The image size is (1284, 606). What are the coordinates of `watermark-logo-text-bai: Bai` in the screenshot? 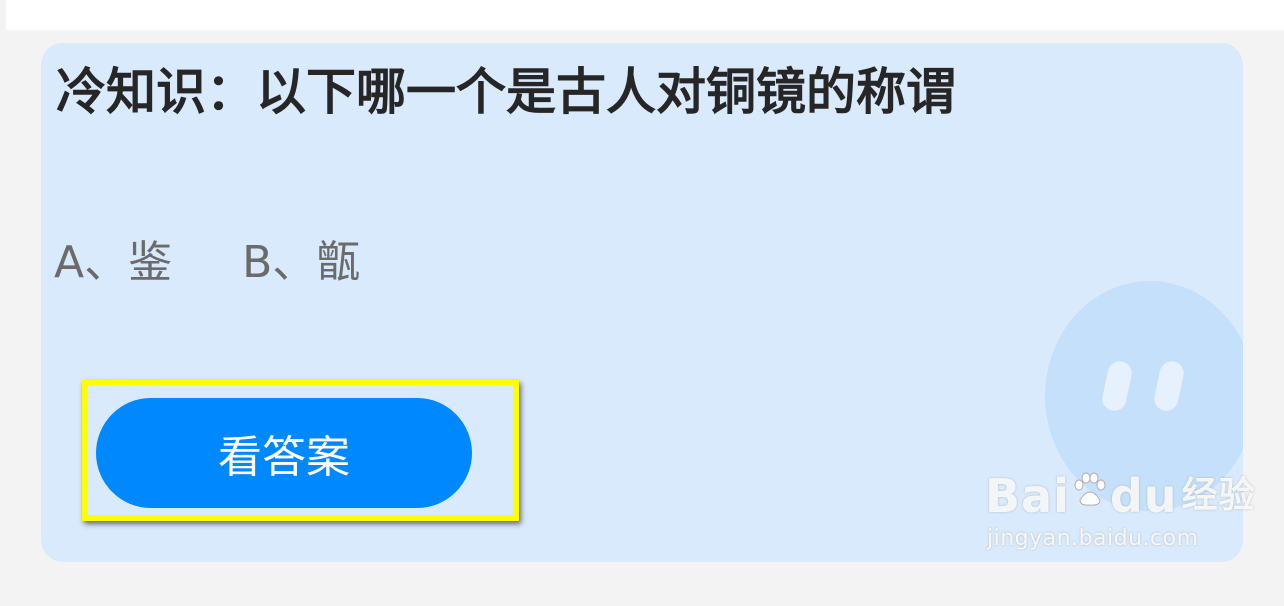 It's located at (1027, 496).